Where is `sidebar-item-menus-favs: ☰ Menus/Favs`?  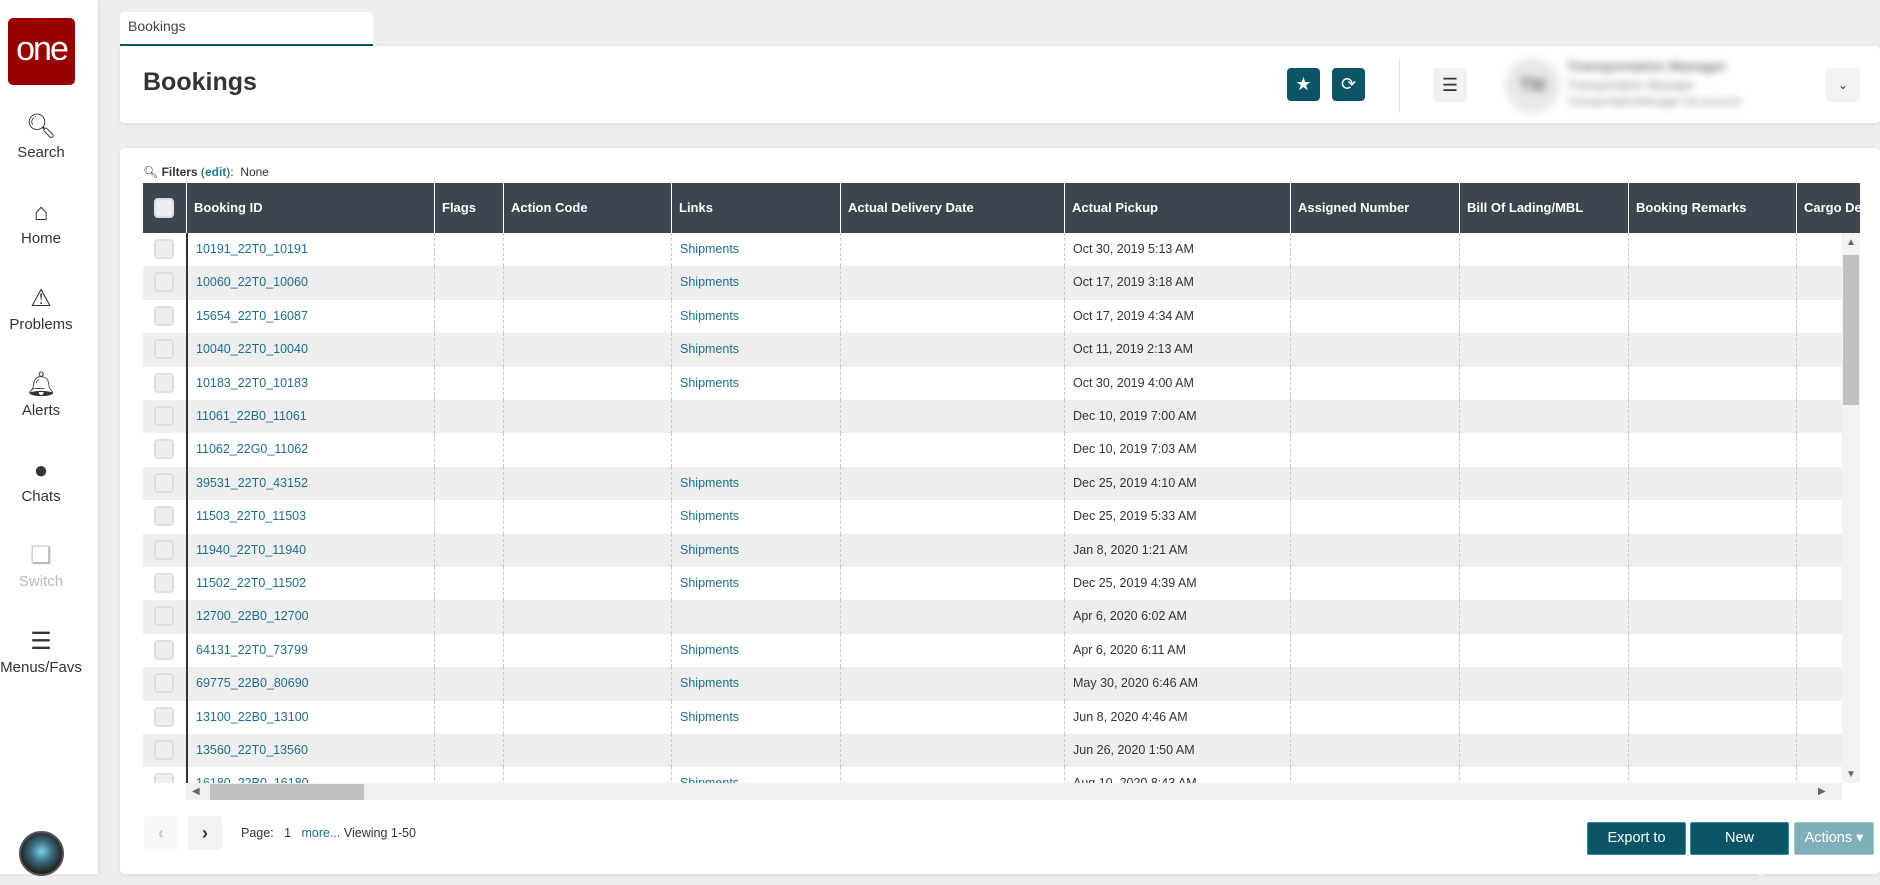
sidebar-item-menus-favs: ☰ Menus/Favs is located at coordinates (41, 651).